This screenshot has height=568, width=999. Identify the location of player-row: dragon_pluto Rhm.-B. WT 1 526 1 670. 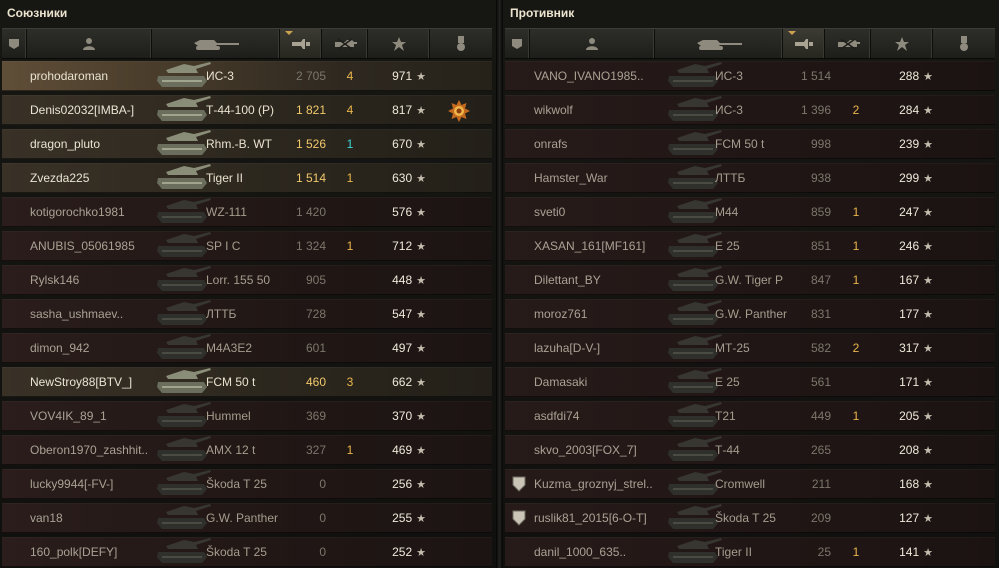
(247, 144).